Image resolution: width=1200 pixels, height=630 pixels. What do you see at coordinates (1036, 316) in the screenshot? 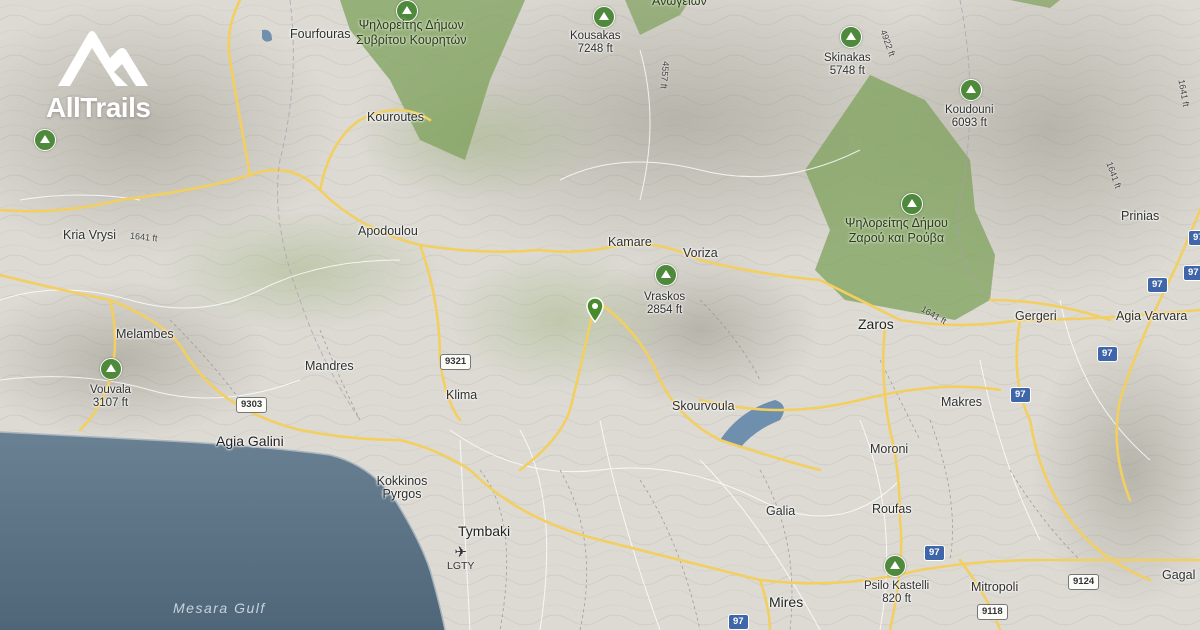
I see `place-label: Gergeri` at bounding box center [1036, 316].